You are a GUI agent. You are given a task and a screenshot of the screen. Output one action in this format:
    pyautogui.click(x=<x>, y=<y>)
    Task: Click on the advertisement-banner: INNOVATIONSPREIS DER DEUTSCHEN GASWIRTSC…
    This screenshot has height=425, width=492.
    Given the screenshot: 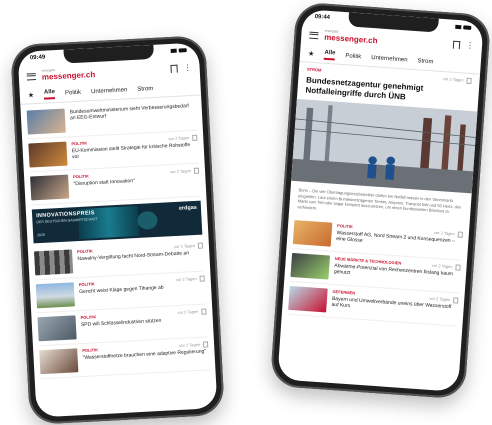 What is the action you would take?
    pyautogui.click(x=117, y=222)
    